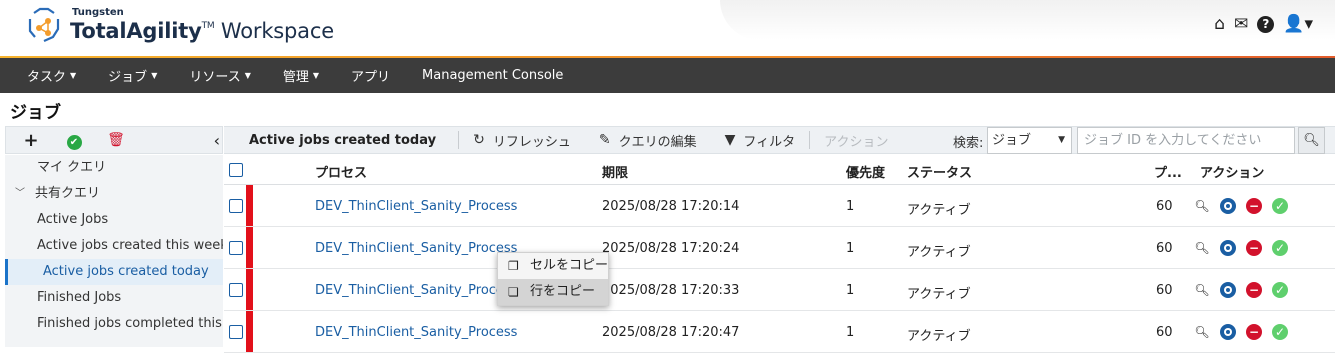 The image size is (1335, 353). I want to click on nav-management-console: Management Console, so click(492, 75).